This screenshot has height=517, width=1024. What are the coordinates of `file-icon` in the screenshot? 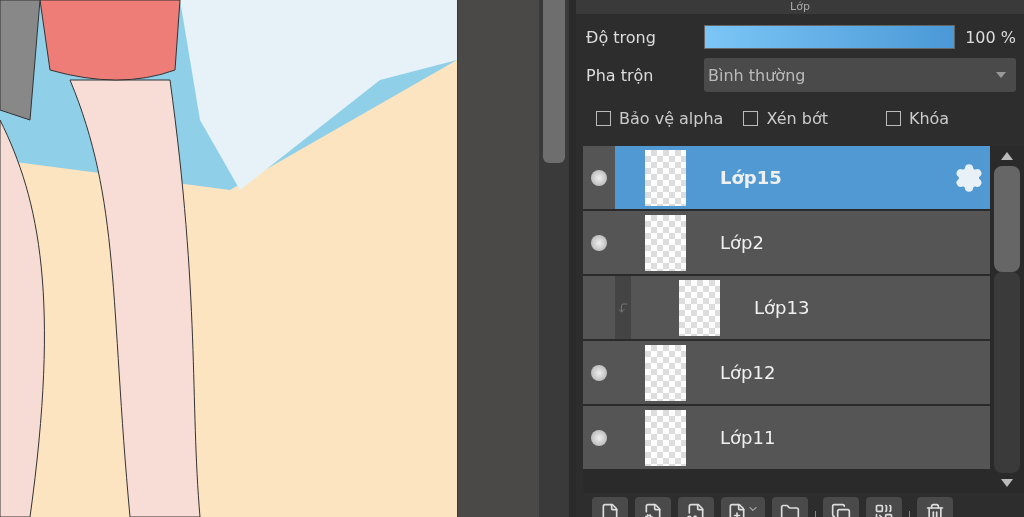 It's located at (610, 510).